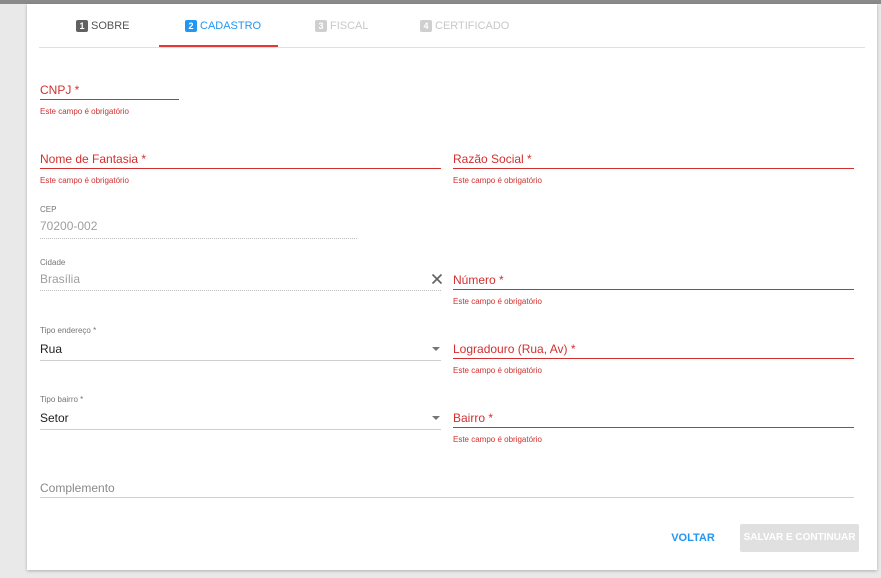 This screenshot has height=578, width=881. What do you see at coordinates (799, 538) in the screenshot?
I see `salvar-e-continuar-button: SALVAR E CONTINUAR` at bounding box center [799, 538].